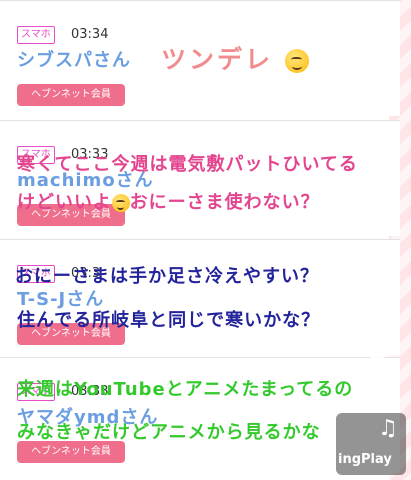 The height and width of the screenshot is (480, 411). Describe the element at coordinates (187, 164) in the screenshot. I see `pink-caption-line-1: 寒くてここ今週は電気敷パットひいてる` at that location.